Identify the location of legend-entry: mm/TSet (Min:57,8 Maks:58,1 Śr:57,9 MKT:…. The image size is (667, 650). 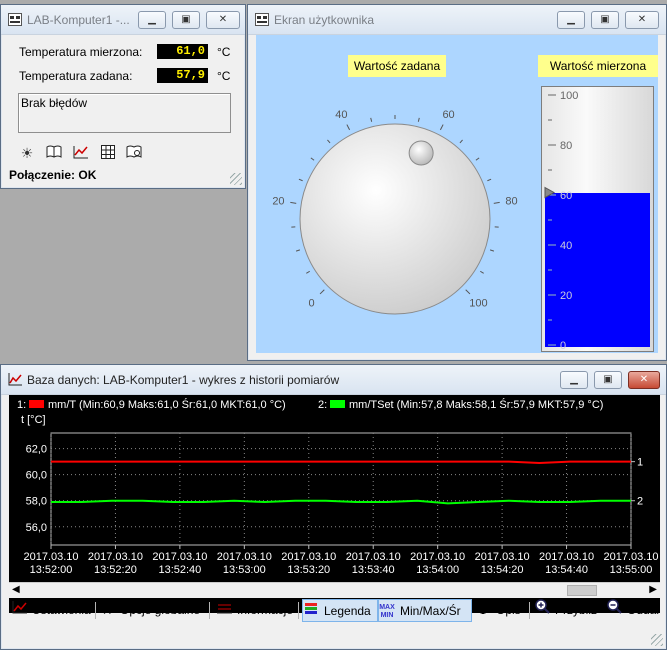
(476, 404).